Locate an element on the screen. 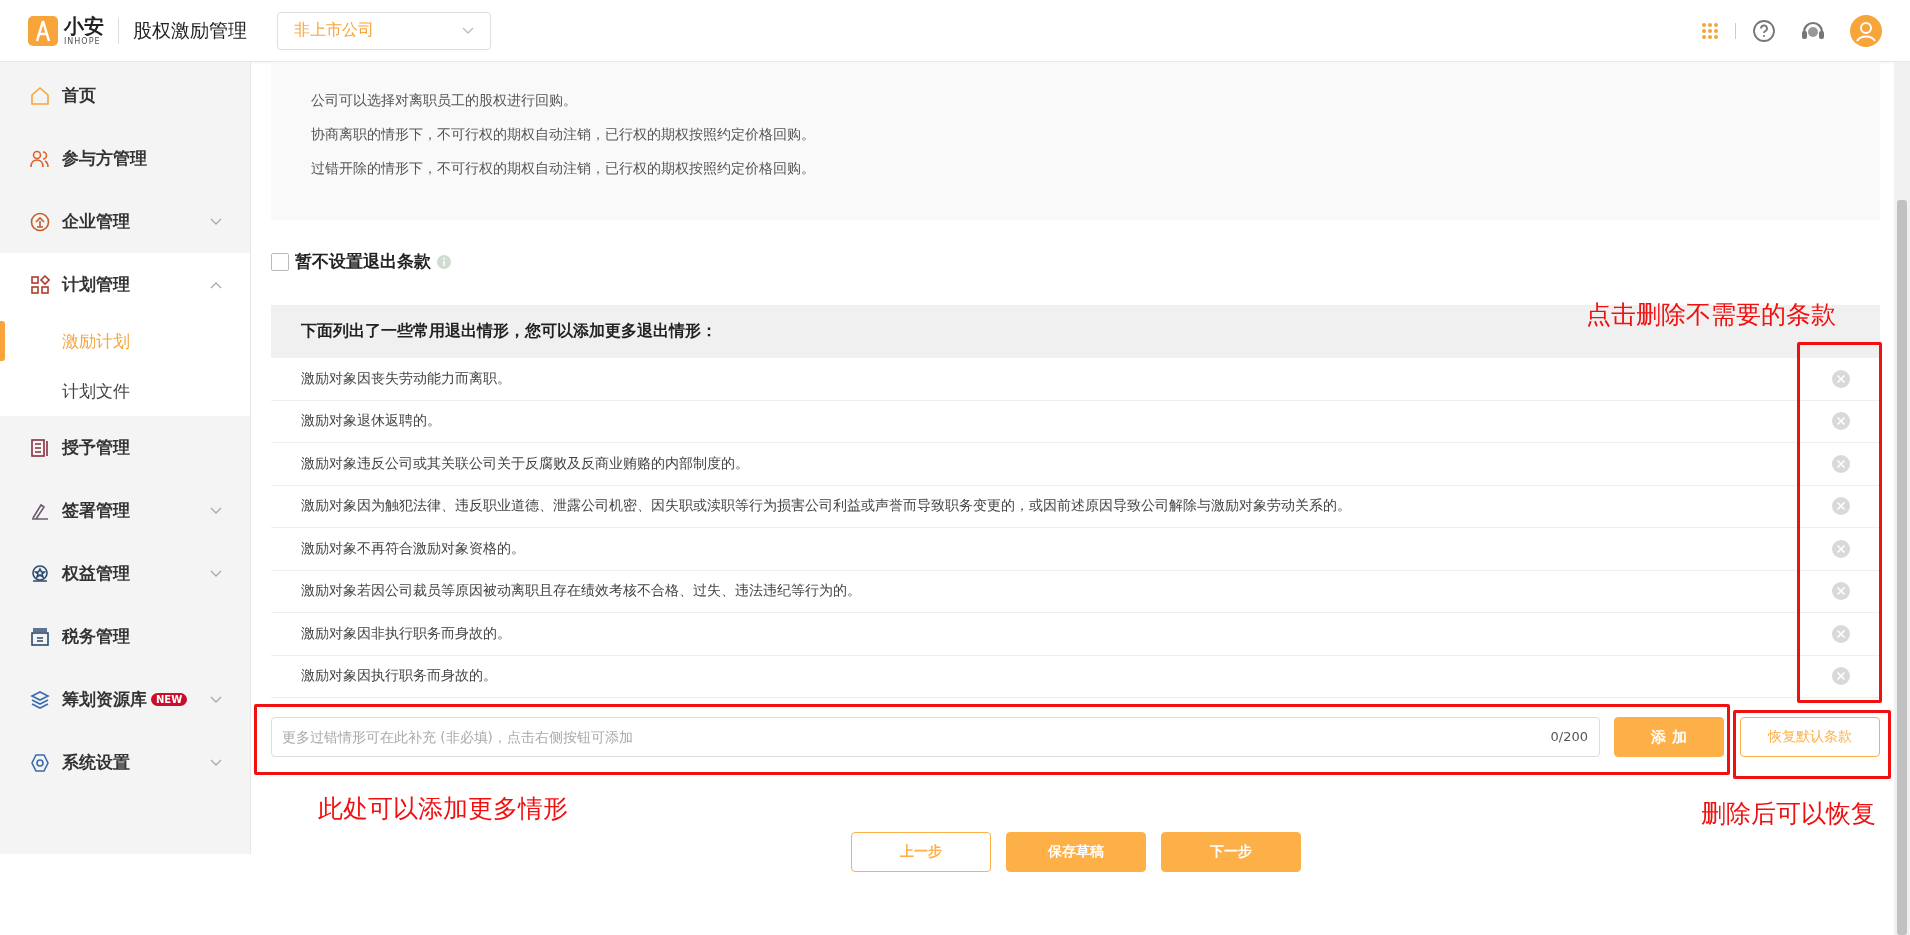 The height and width of the screenshot is (935, 1910). new-badge: NEW is located at coordinates (169, 699).